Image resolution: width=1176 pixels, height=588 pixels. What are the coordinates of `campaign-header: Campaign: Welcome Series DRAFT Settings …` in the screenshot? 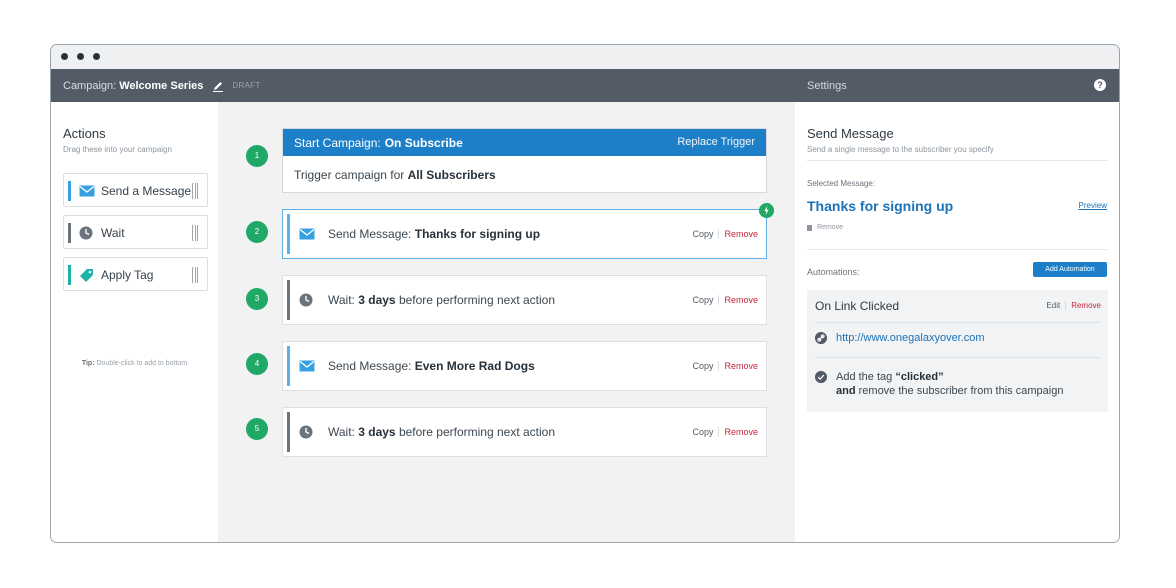 It's located at (585, 85).